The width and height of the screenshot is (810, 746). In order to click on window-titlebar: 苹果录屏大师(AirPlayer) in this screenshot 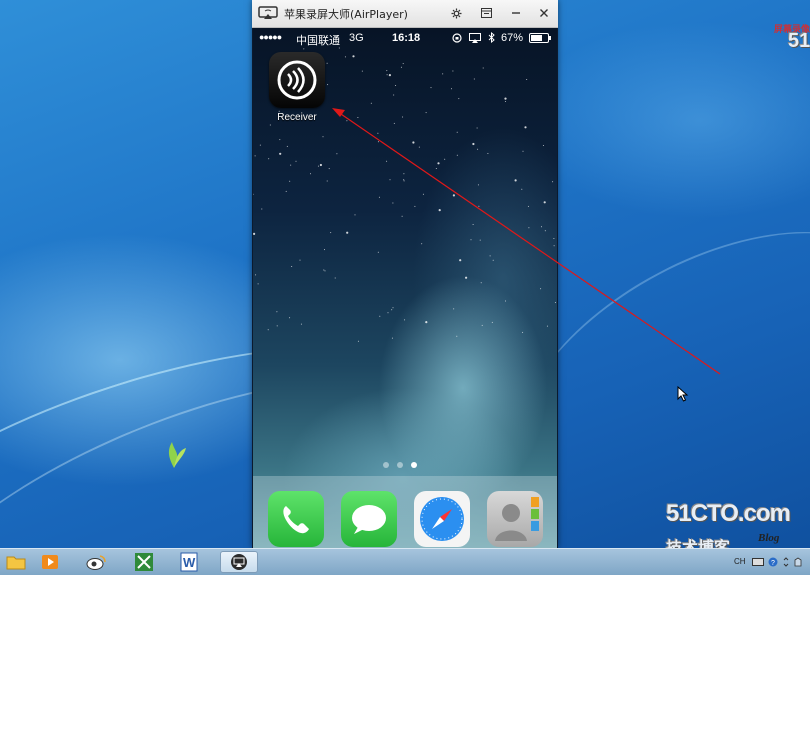, I will do `click(405, 14)`.